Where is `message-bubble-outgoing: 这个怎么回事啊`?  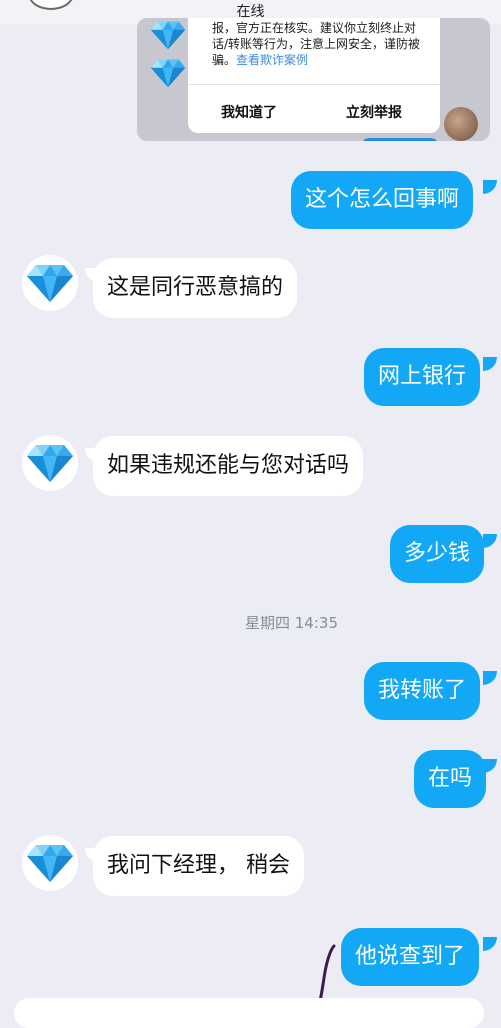 message-bubble-outgoing: 这个怎么回事啊 is located at coordinates (382, 200).